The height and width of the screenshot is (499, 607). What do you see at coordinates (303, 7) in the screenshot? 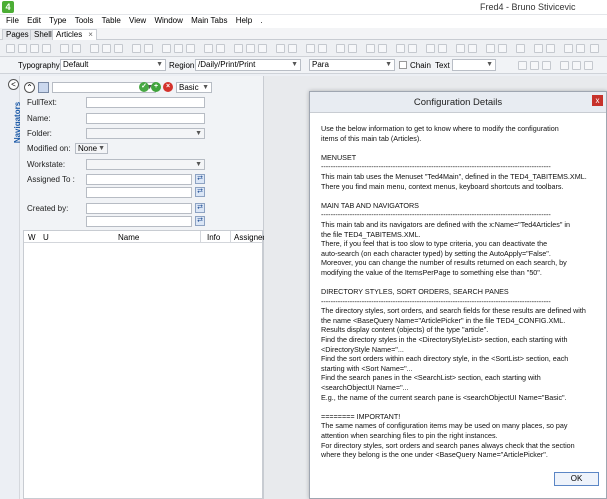
I see `title-bar: 4 Fred4 - Bruno Stivicevic` at bounding box center [303, 7].